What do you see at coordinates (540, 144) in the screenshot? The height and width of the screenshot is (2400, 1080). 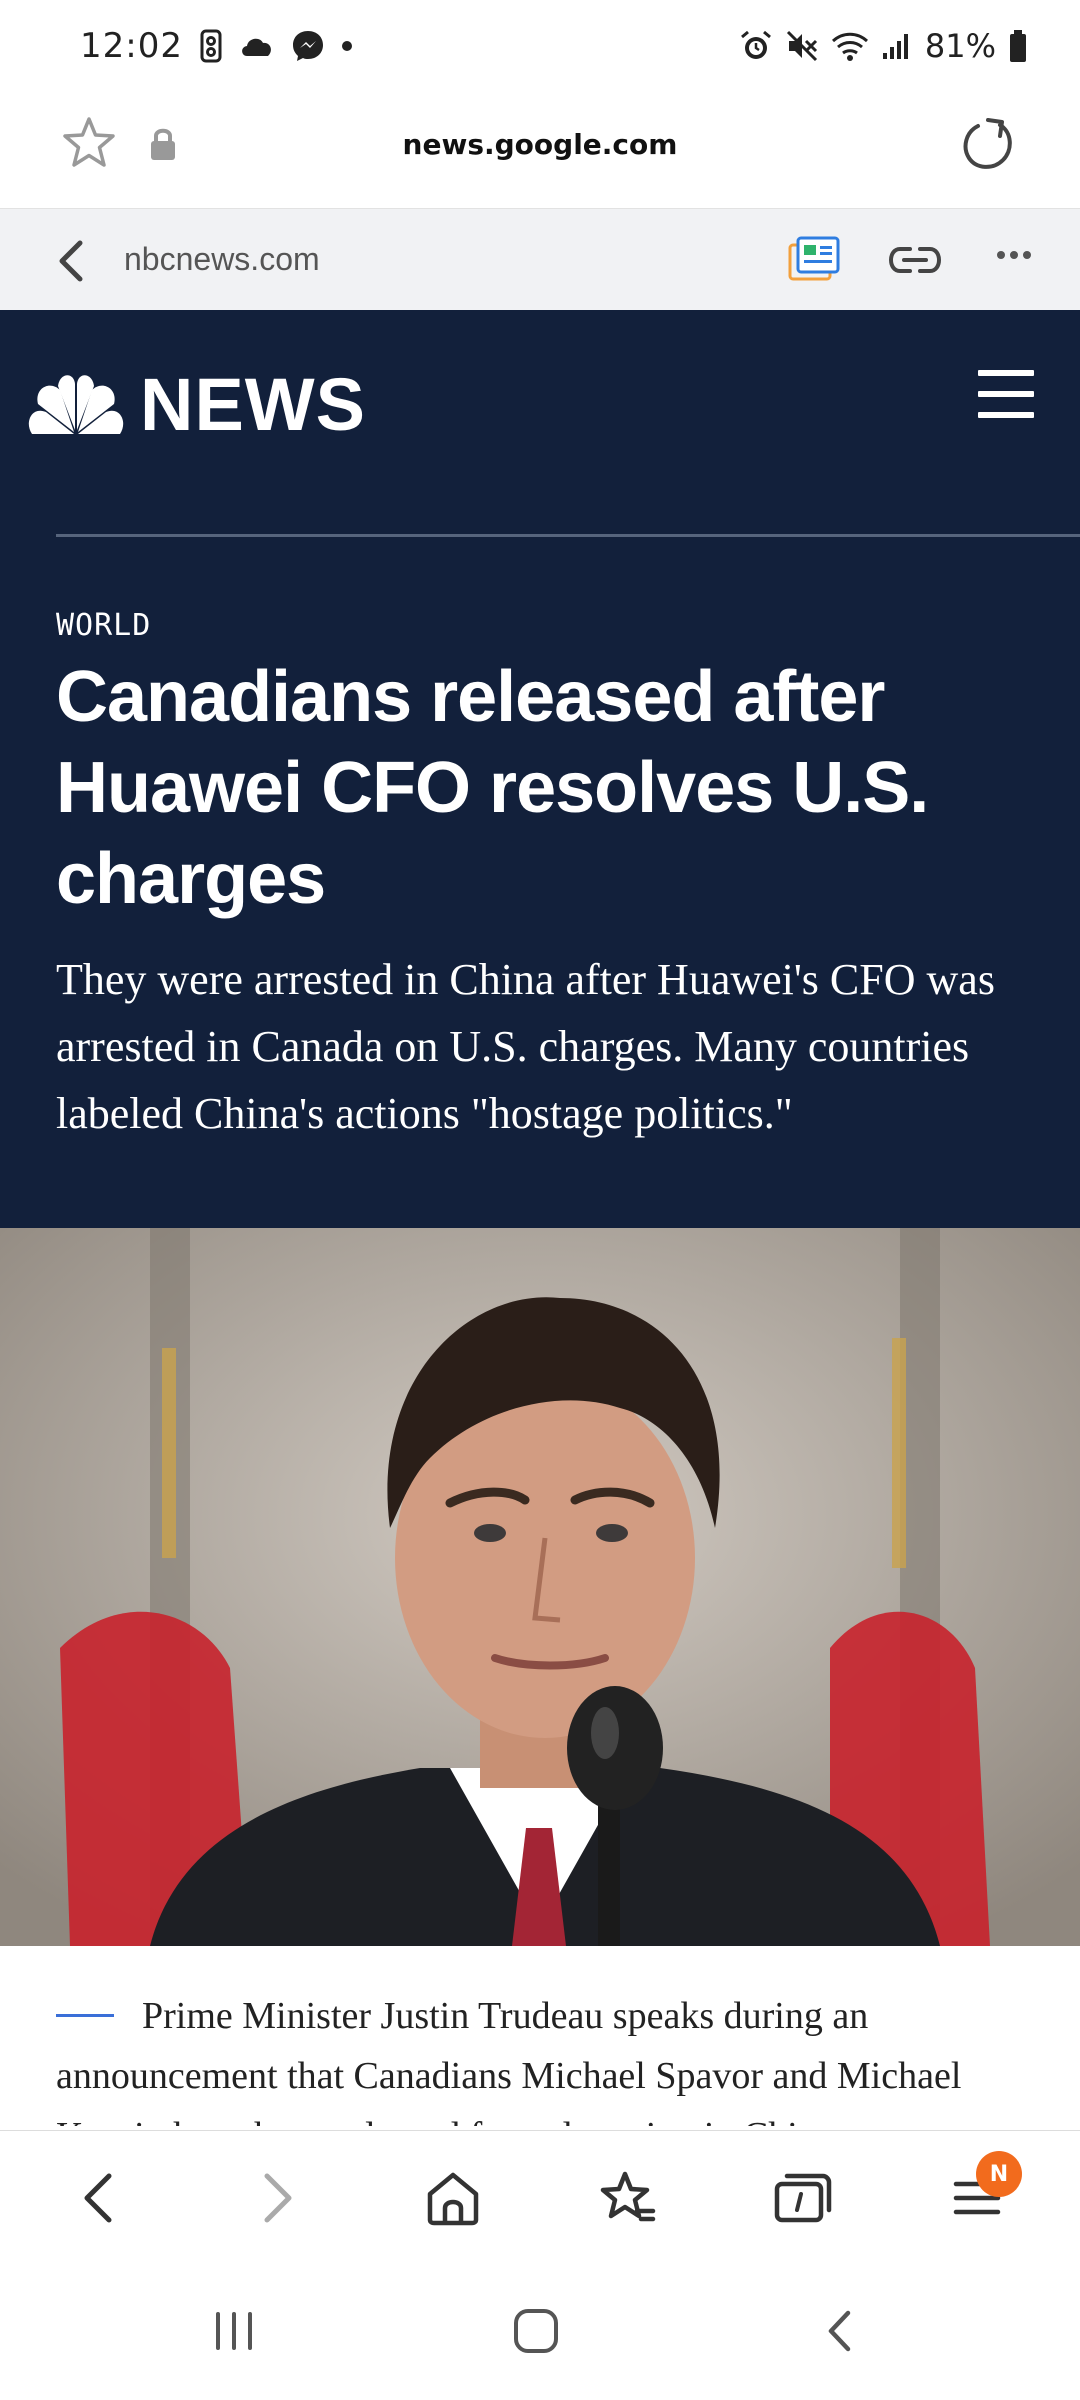 I see `url-text: news.google.com` at bounding box center [540, 144].